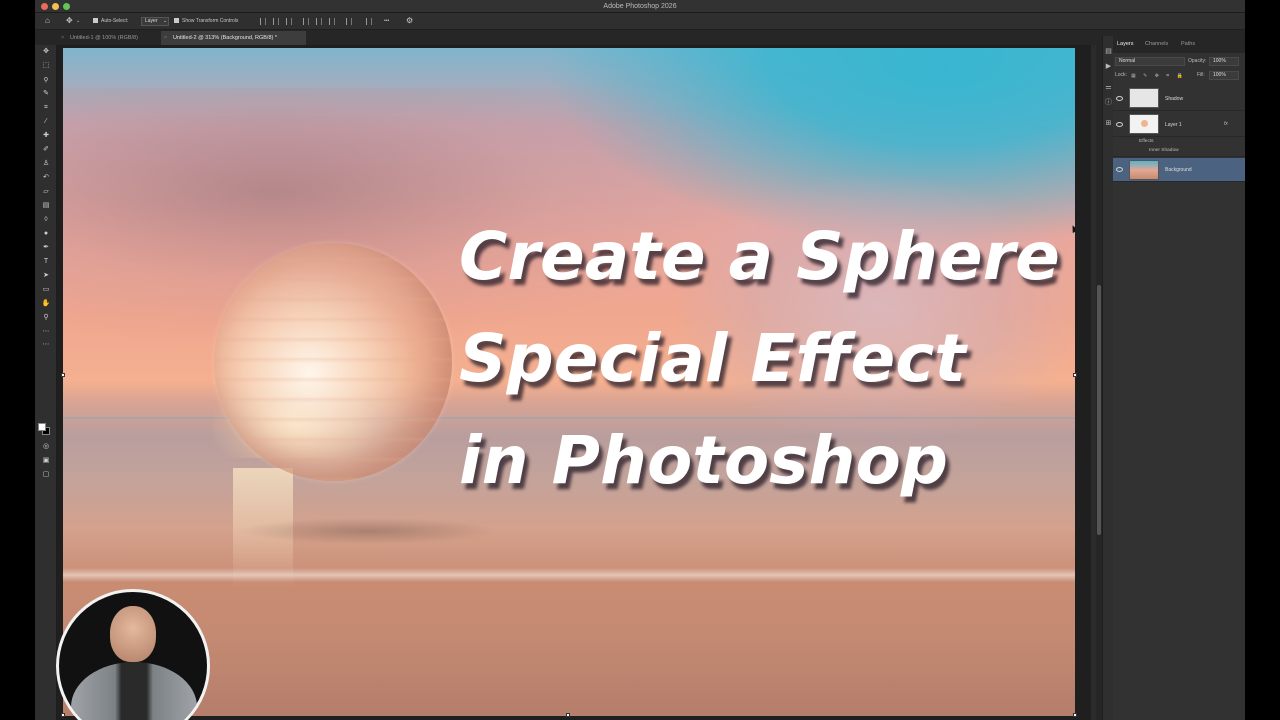 The width and height of the screenshot is (1280, 720). I want to click on sphere-texture, so click(333, 362).